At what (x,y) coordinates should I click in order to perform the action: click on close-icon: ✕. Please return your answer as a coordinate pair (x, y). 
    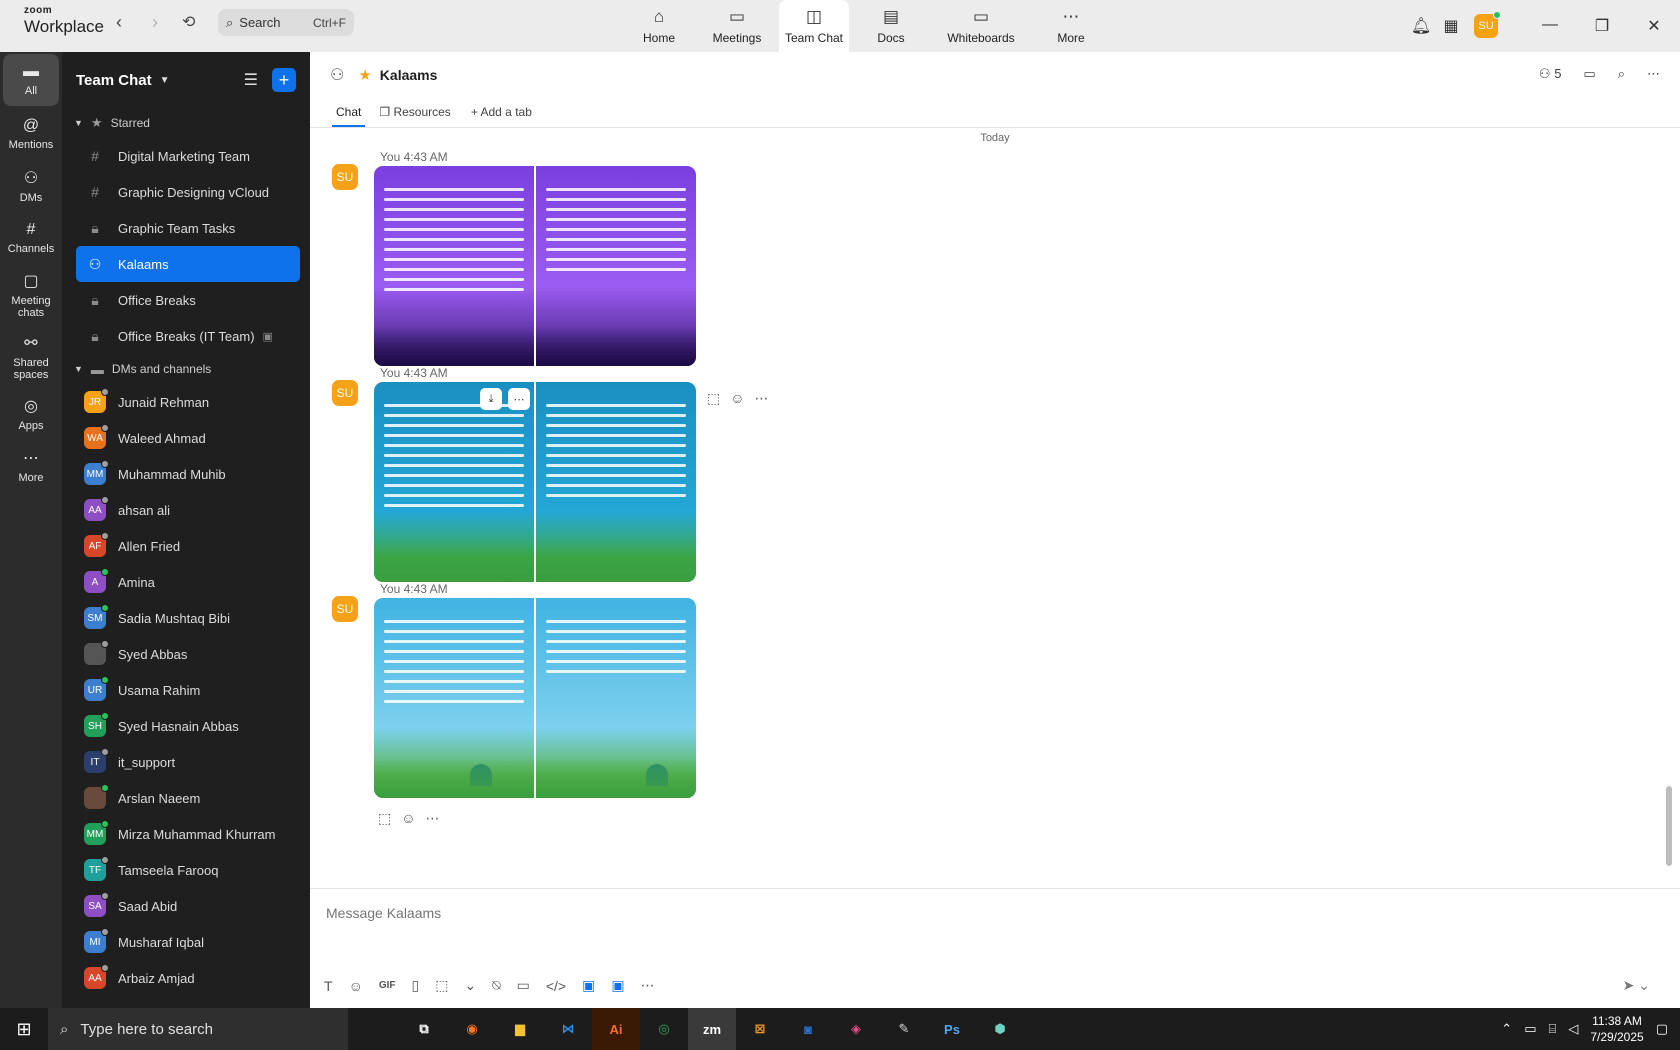
    Looking at the image, I should click on (1654, 26).